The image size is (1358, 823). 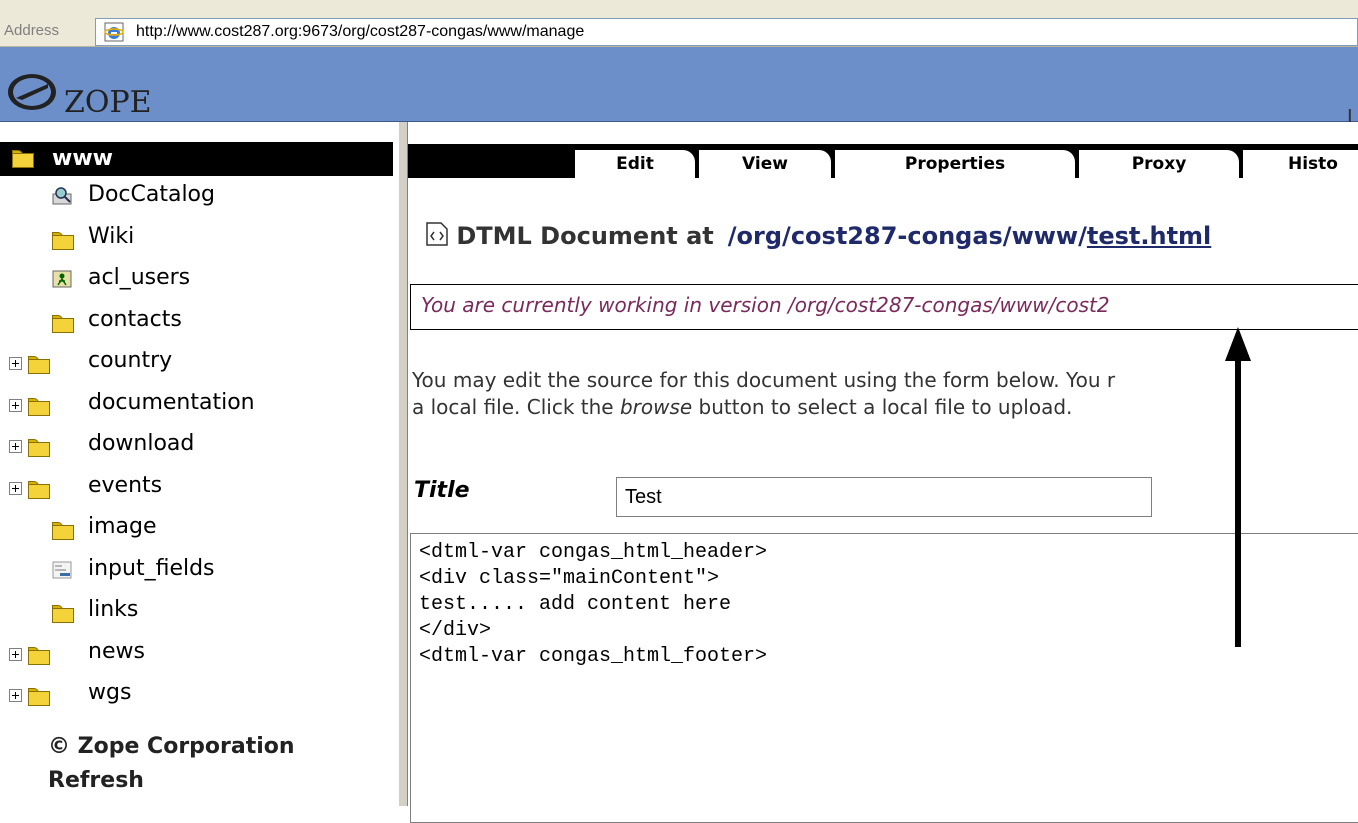 What do you see at coordinates (884, 497) in the screenshot?
I see `title-input` at bounding box center [884, 497].